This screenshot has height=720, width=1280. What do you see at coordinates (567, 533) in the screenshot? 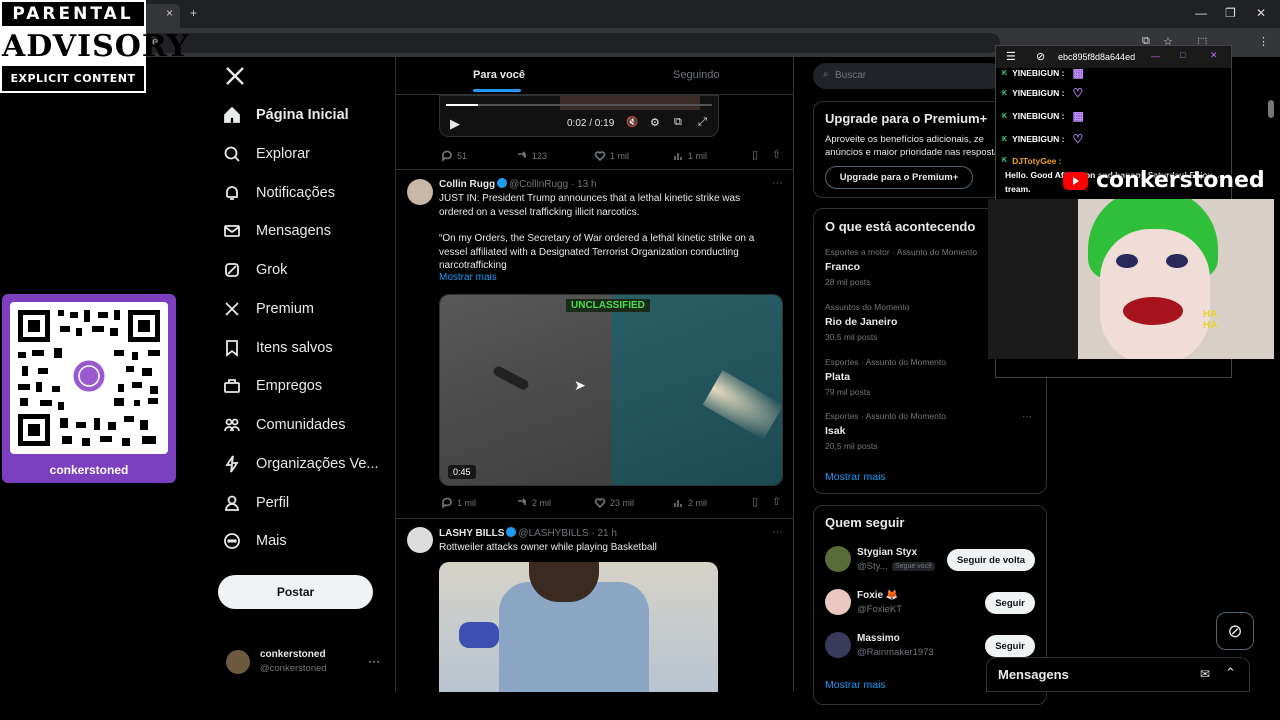
I see `tweet-handle: @LASHYBILLS · 21 h` at bounding box center [567, 533].